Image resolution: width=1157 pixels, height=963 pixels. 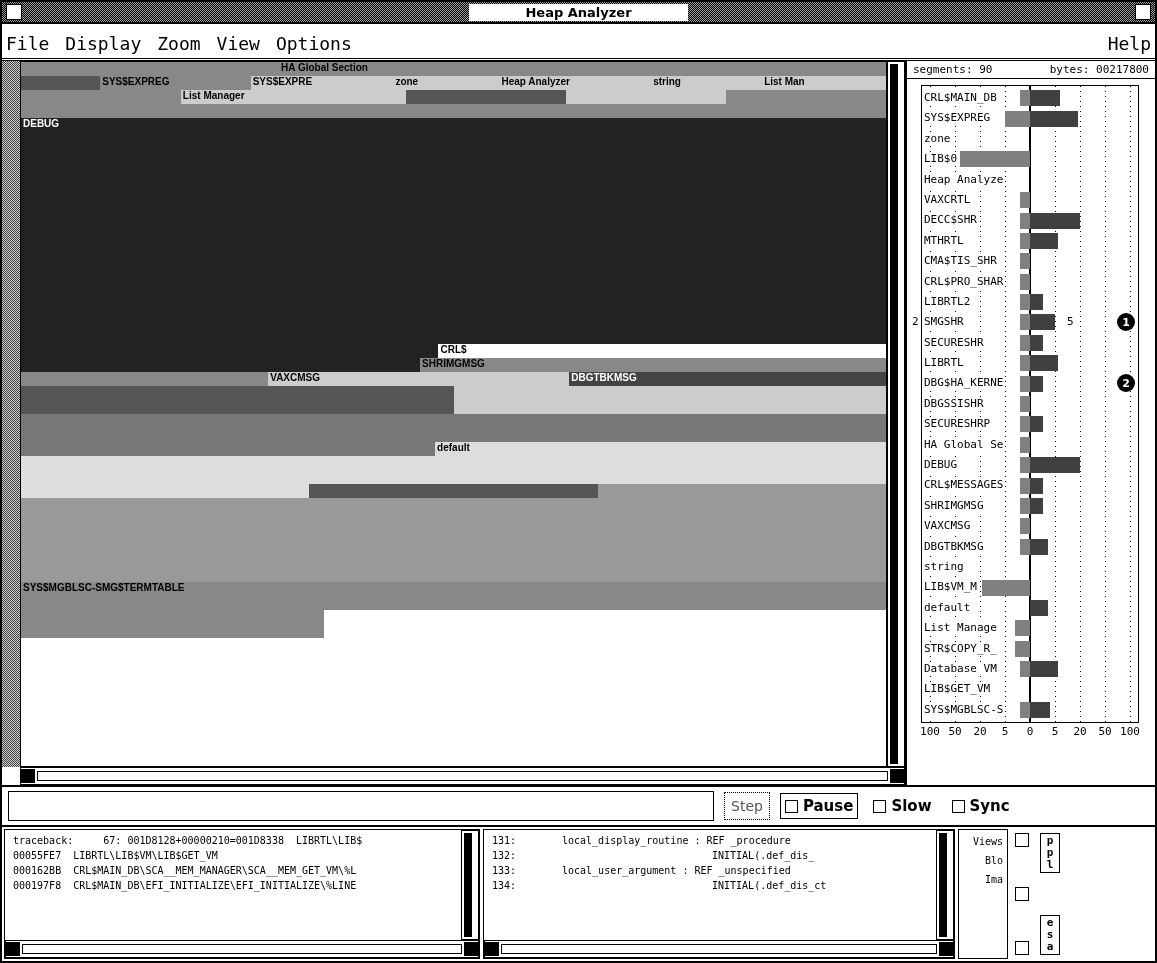 What do you see at coordinates (653, 365) in the screenshot?
I see `memory-segment: SHRIMGMSG` at bounding box center [653, 365].